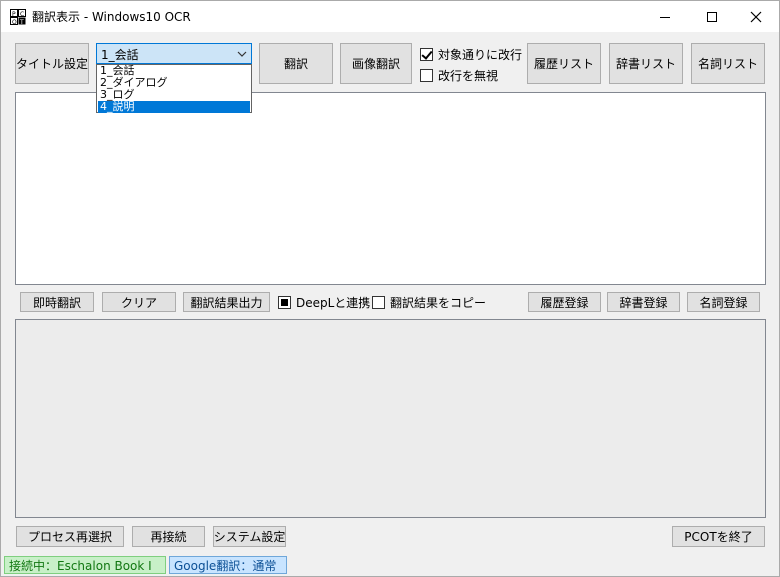 Image resolution: width=780 pixels, height=577 pixels. Describe the element at coordinates (228, 565) in the screenshot. I see `translator-status: Google翻訳：通常` at that location.